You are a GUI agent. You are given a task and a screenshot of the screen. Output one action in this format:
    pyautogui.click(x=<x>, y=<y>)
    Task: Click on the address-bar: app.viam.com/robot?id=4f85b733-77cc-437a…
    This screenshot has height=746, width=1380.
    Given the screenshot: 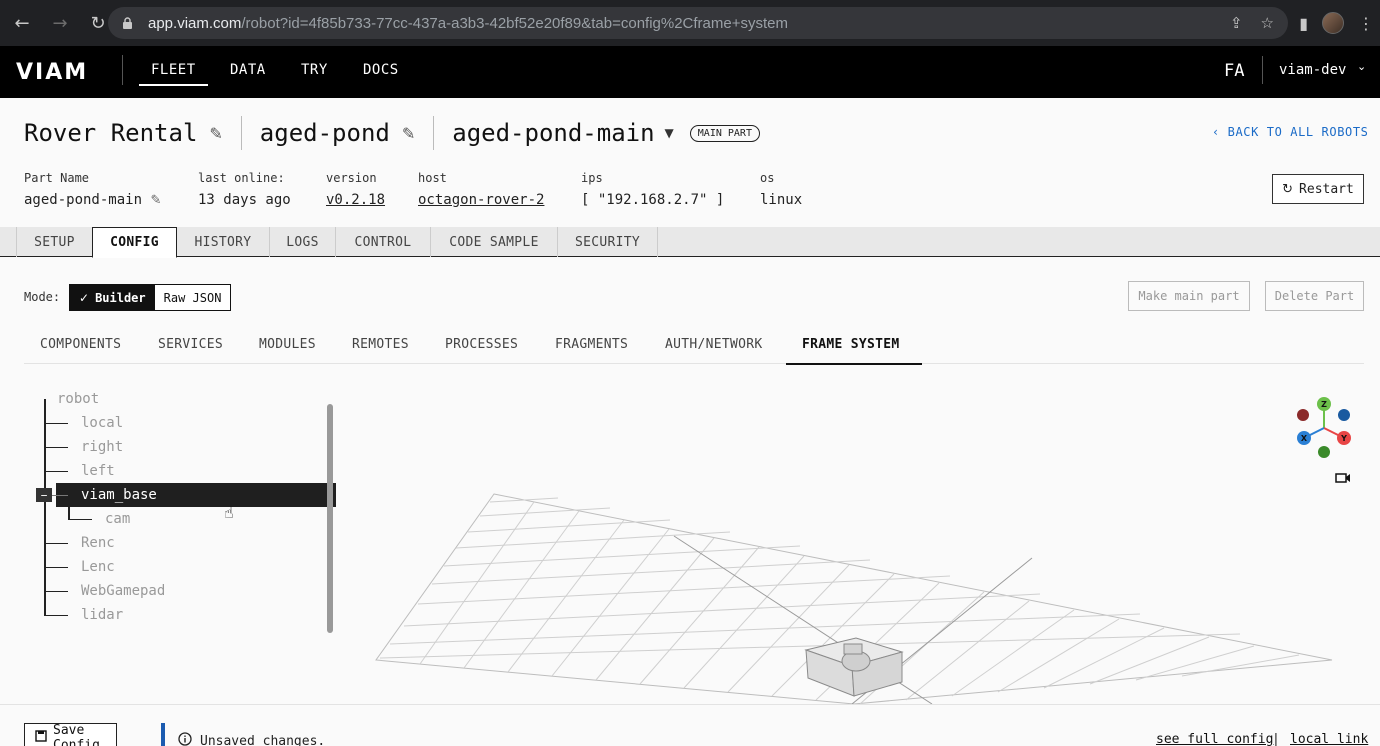 What is the action you would take?
    pyautogui.click(x=698, y=23)
    